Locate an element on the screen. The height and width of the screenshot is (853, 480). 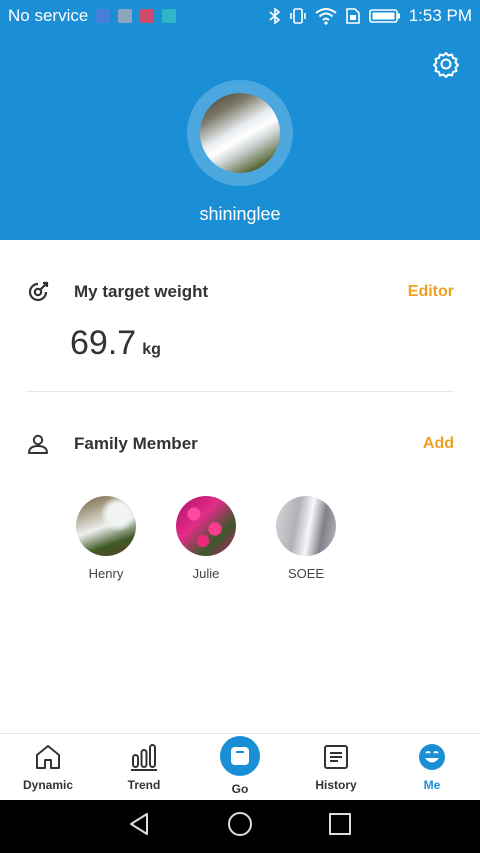
status-right: 1:53 PM is located at coordinates (370, 16).